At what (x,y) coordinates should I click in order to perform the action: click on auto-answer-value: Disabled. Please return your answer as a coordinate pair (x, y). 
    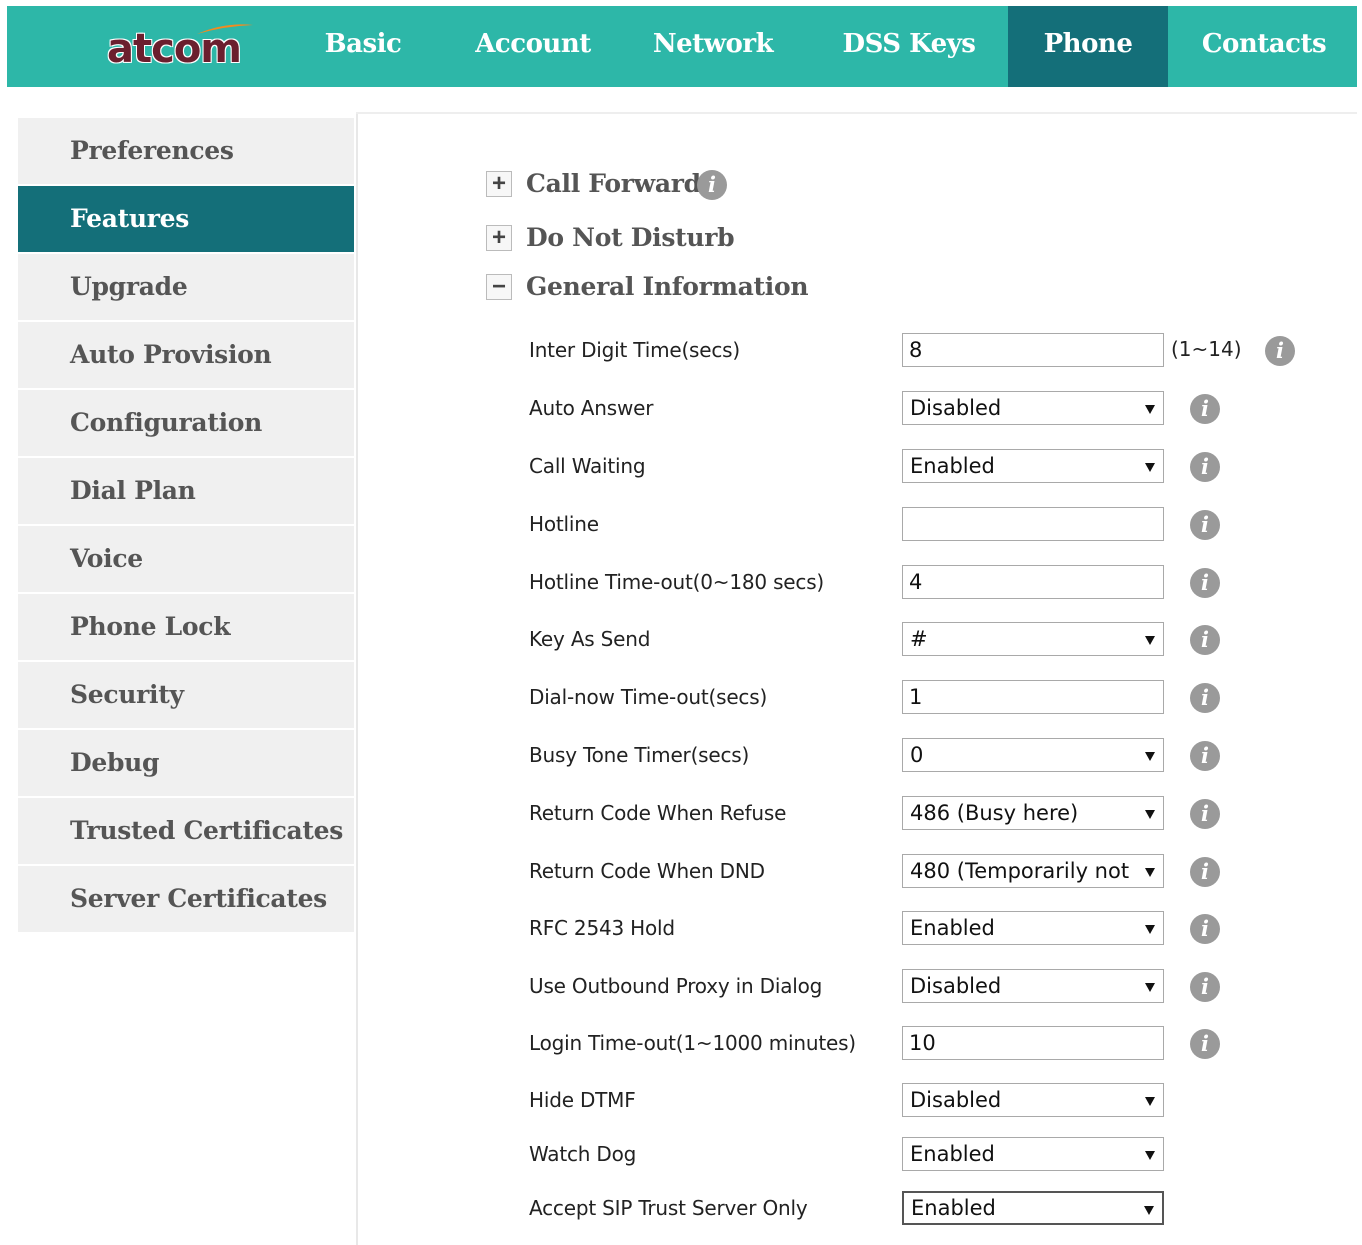
    Looking at the image, I should click on (956, 408).